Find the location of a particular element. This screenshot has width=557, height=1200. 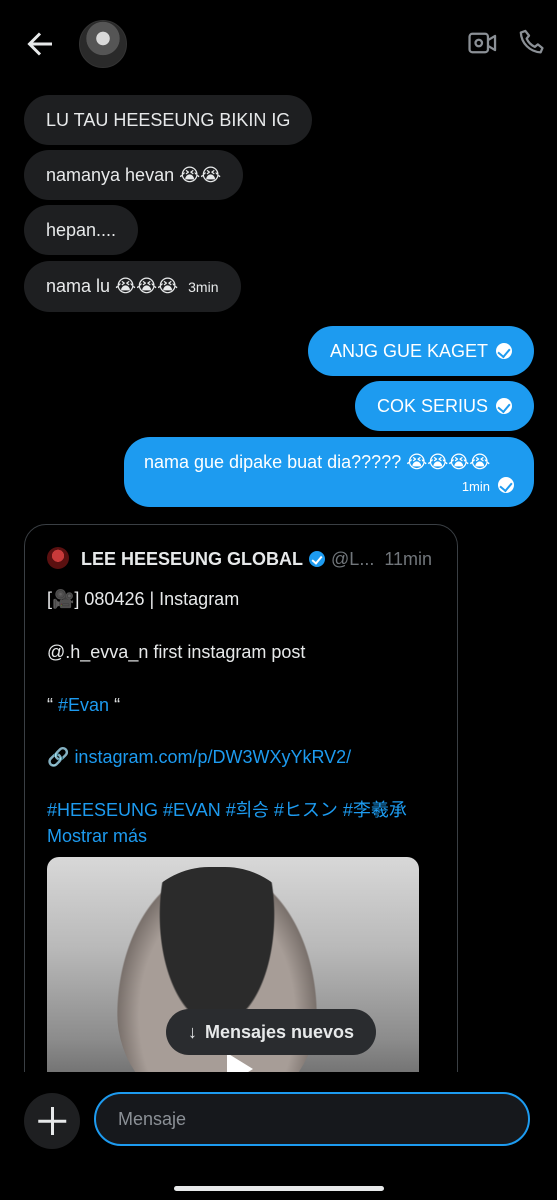

hashtag-link: #Evan is located at coordinates (83, 705).